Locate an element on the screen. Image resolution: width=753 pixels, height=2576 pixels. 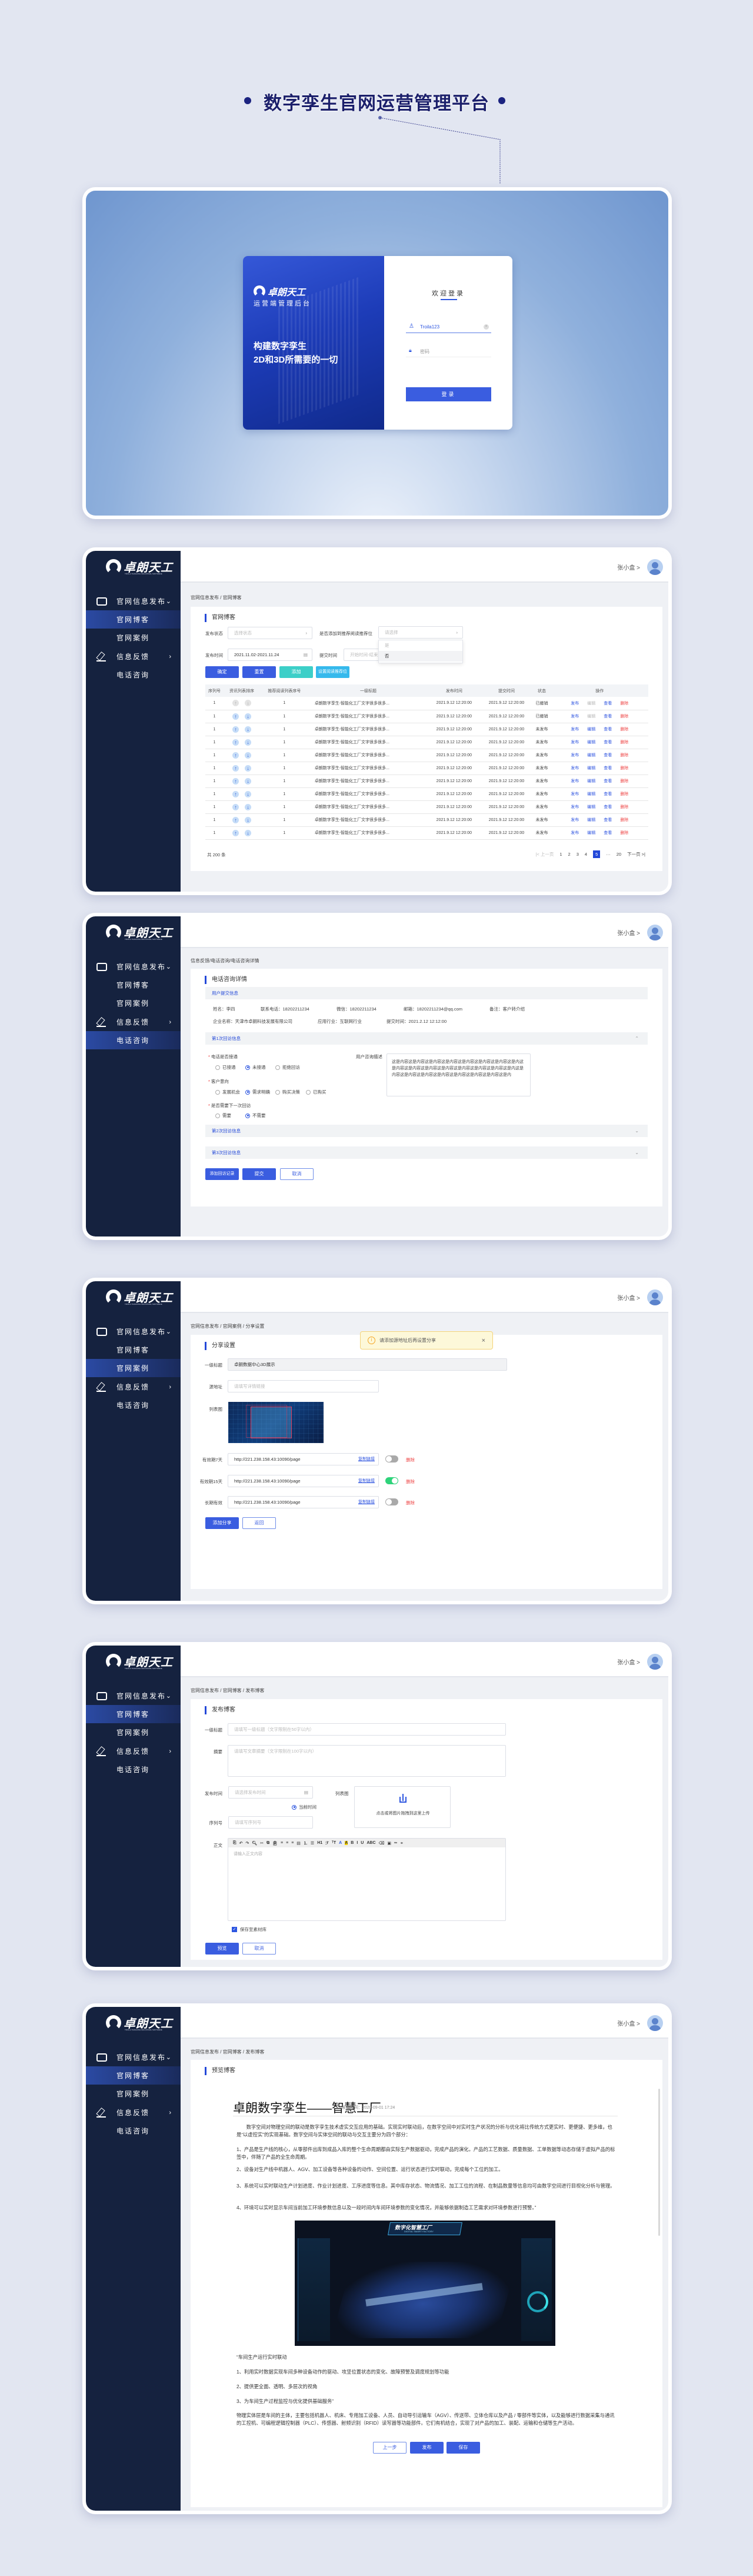
add-button: 添加 is located at coordinates (296, 672).